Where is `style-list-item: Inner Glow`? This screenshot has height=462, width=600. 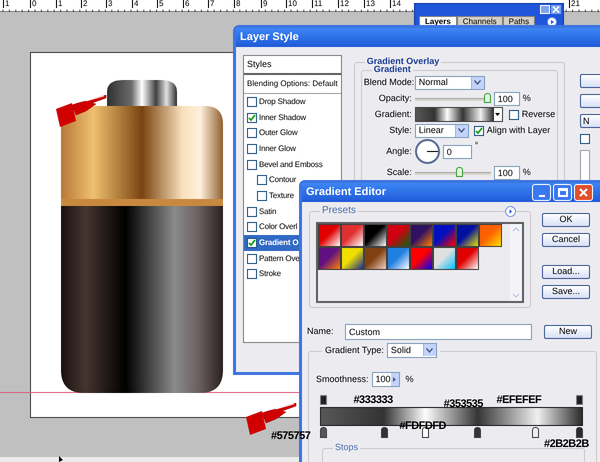
style-list-item: Inner Glow is located at coordinates (292, 149).